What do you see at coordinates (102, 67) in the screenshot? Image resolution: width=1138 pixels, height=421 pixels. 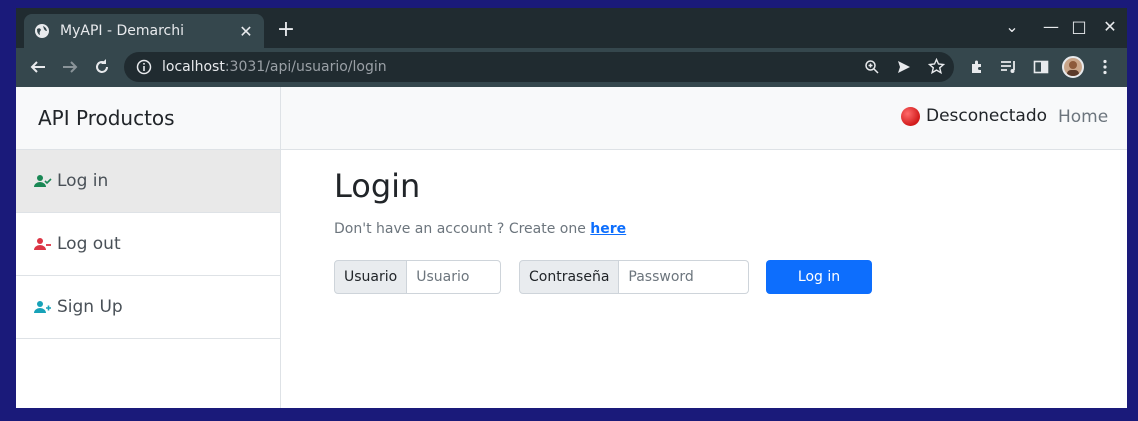 I see `reload-icon` at bounding box center [102, 67].